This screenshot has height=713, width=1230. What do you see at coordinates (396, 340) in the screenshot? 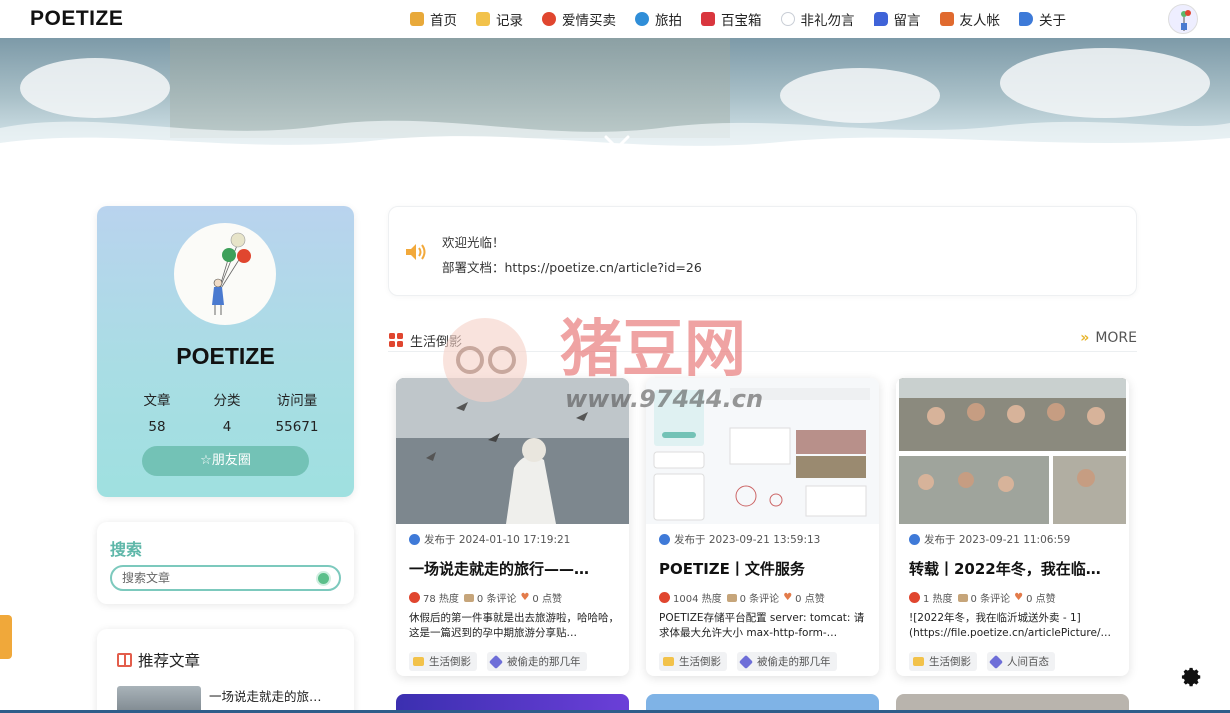
I see `grid-icon` at bounding box center [396, 340].